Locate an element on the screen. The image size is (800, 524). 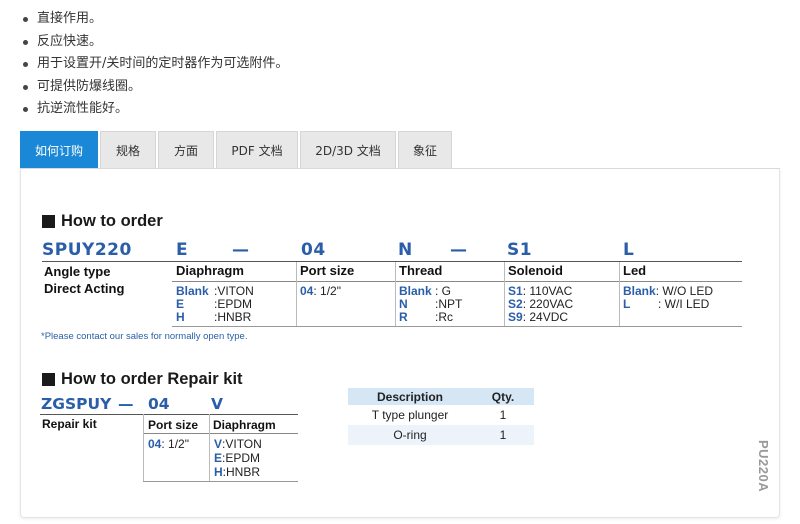
thread-option: R:Rc is located at coordinates (426, 317).